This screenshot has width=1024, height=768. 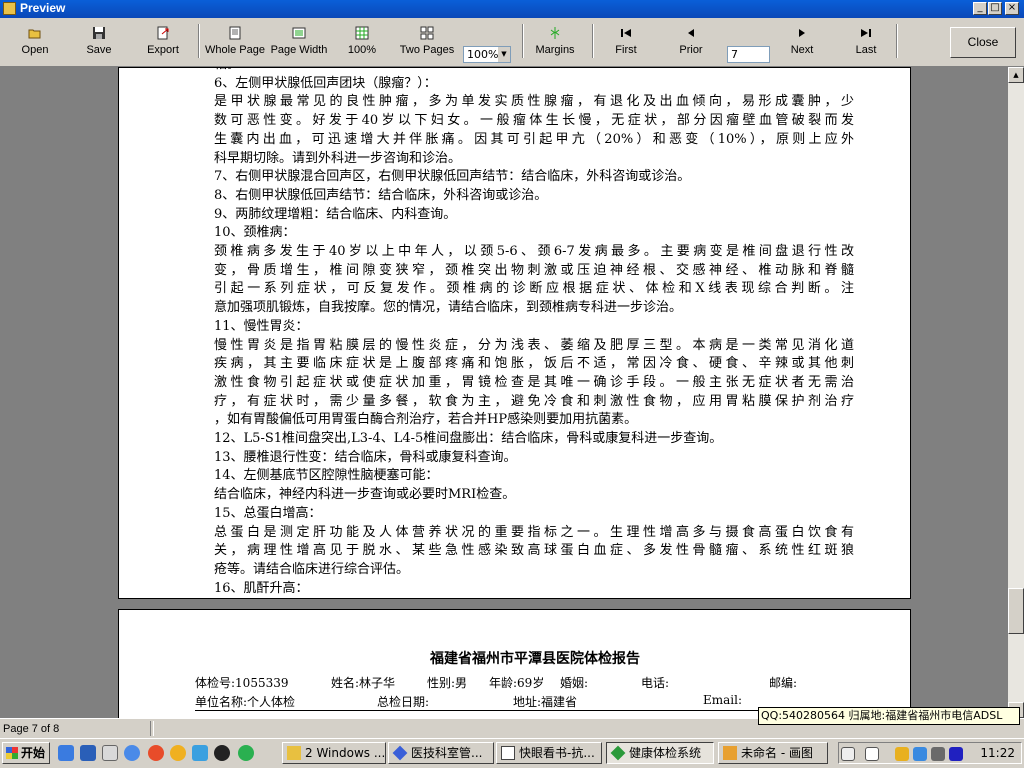 I want to click on report-line: 疮等。请结合临床进行综合评估。, so click(x=312, y=569).